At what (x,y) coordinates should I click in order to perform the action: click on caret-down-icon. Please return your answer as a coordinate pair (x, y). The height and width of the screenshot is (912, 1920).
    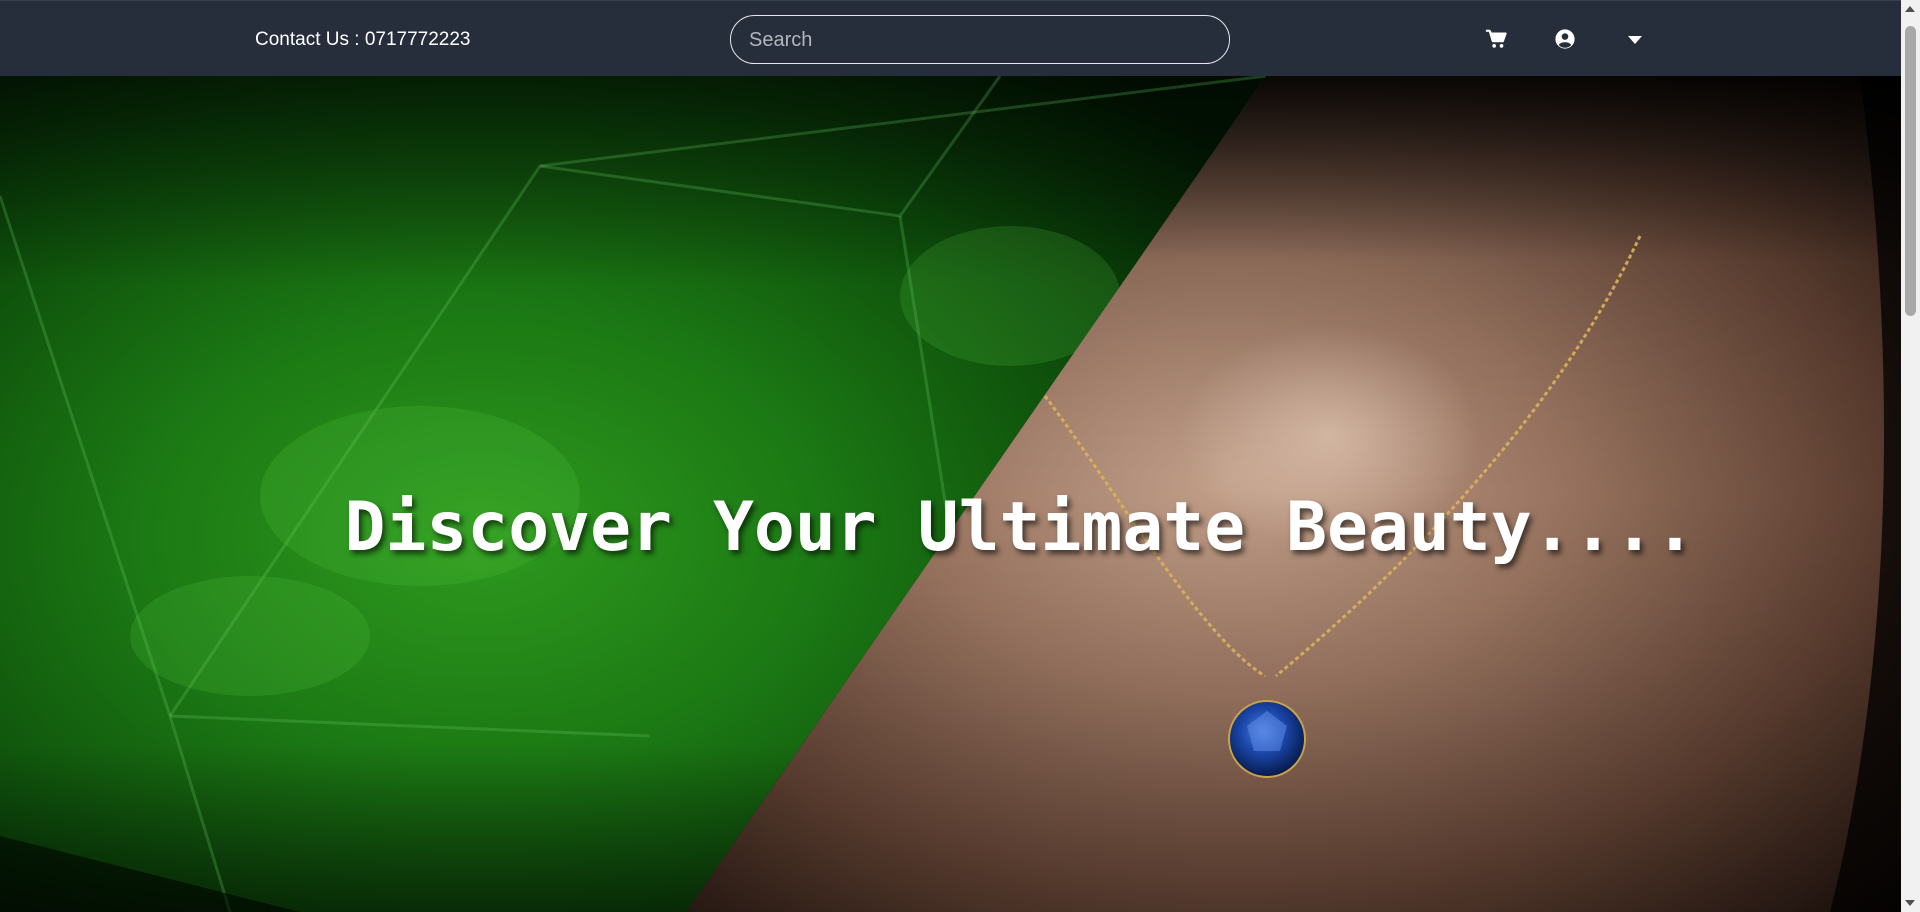
    Looking at the image, I should click on (1635, 40).